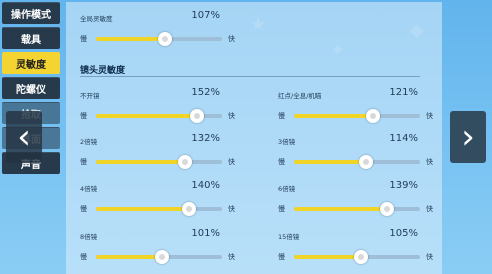  I want to click on chevron-left-icon: ‹, so click(24, 137).